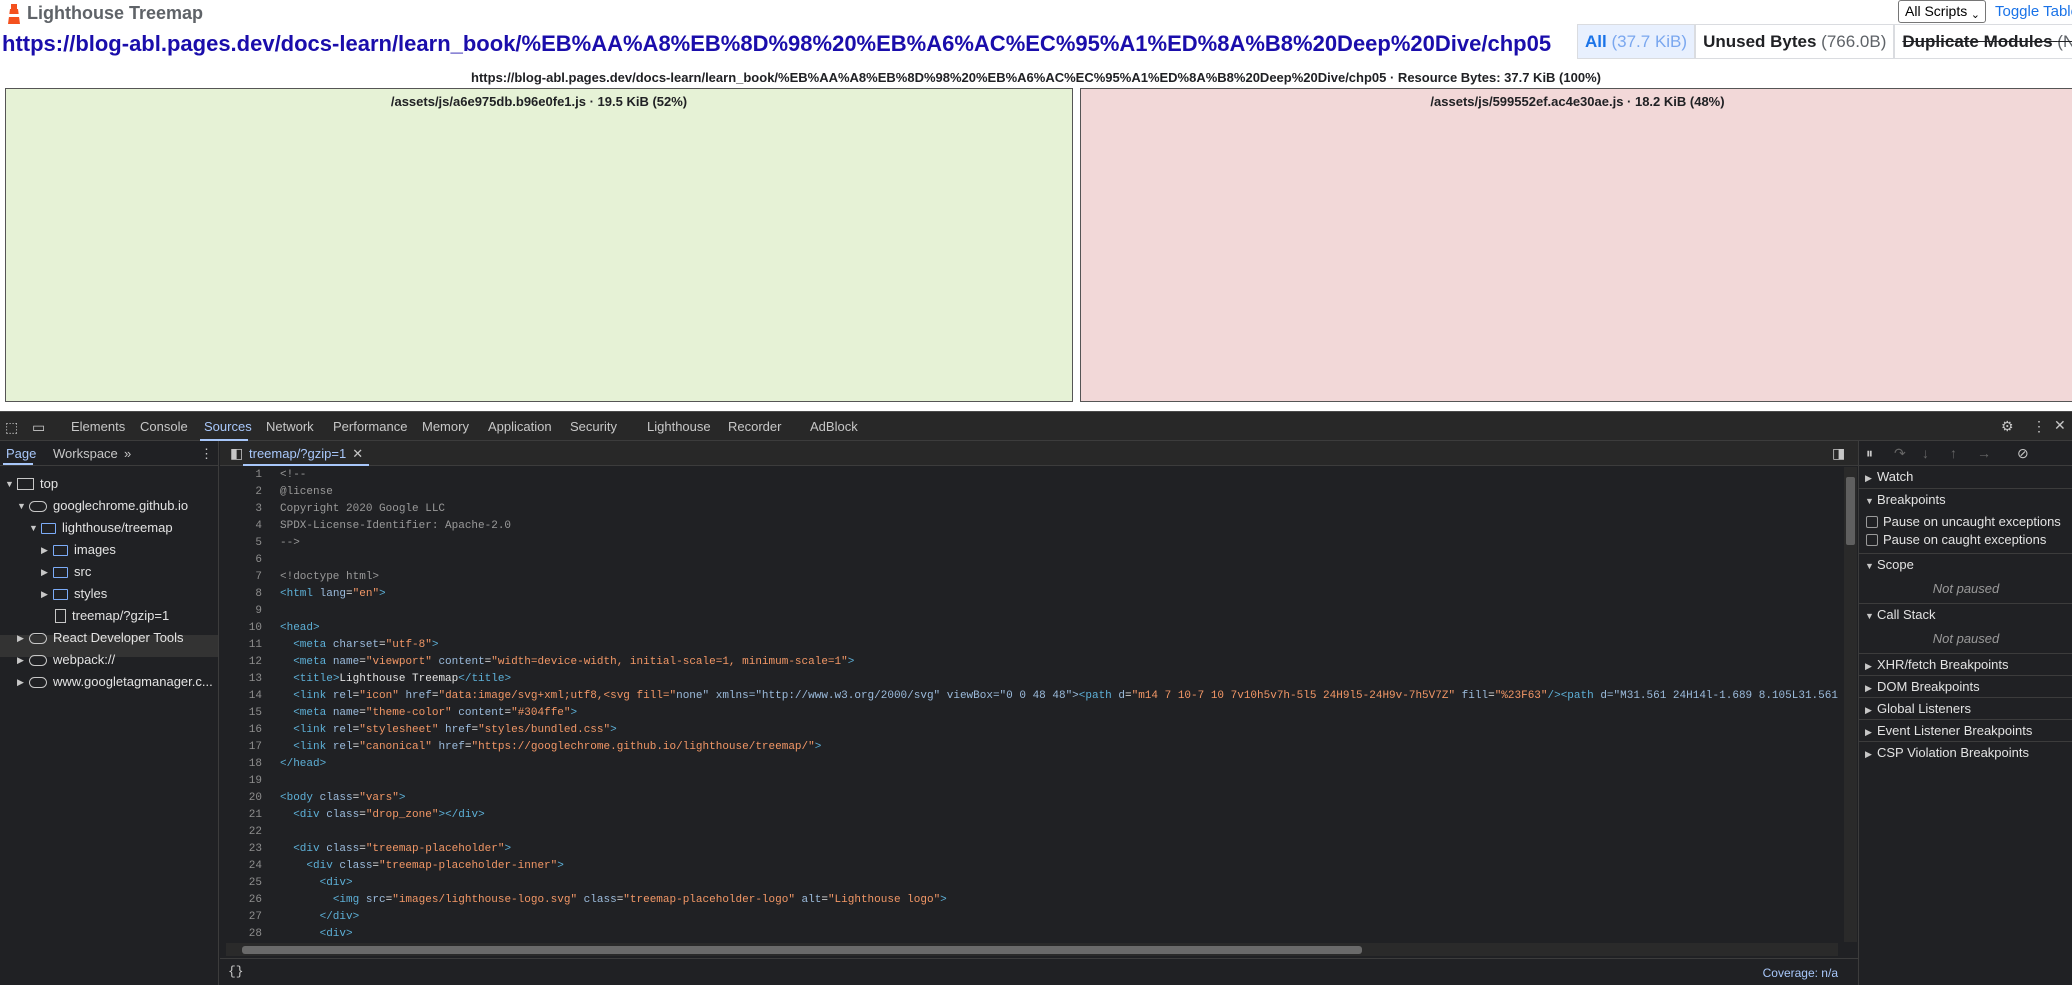  What do you see at coordinates (357, 453) in the screenshot?
I see `close-tab-icon: ✕` at bounding box center [357, 453].